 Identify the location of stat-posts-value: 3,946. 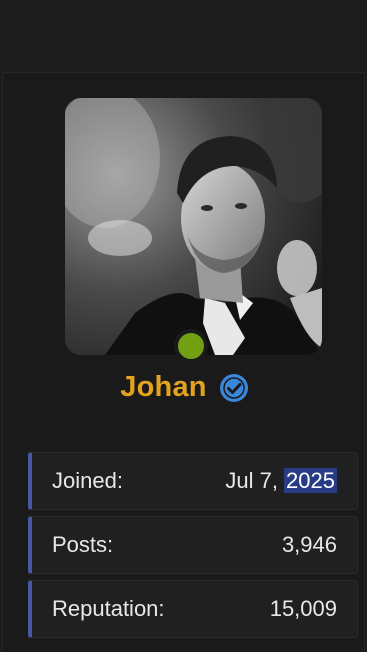
(309, 544).